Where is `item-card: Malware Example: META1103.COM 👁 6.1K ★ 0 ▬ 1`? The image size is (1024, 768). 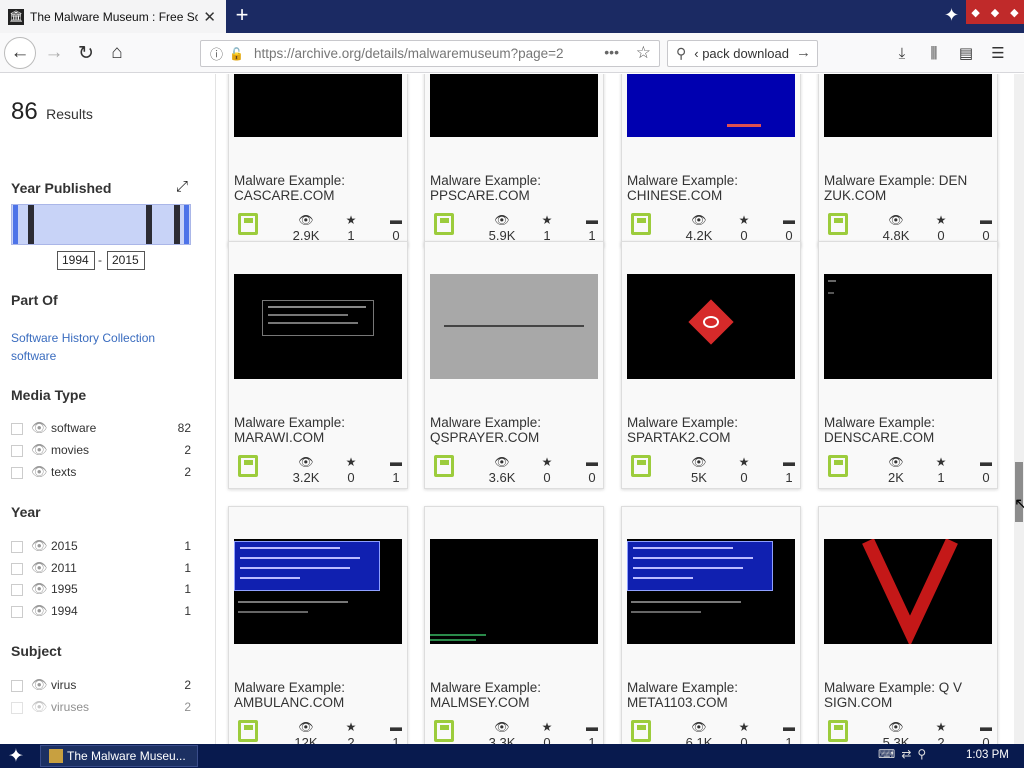 item-card: Malware Example: META1103.COM 👁 6.1K ★ 0 ▬ 1 is located at coordinates (711, 625).